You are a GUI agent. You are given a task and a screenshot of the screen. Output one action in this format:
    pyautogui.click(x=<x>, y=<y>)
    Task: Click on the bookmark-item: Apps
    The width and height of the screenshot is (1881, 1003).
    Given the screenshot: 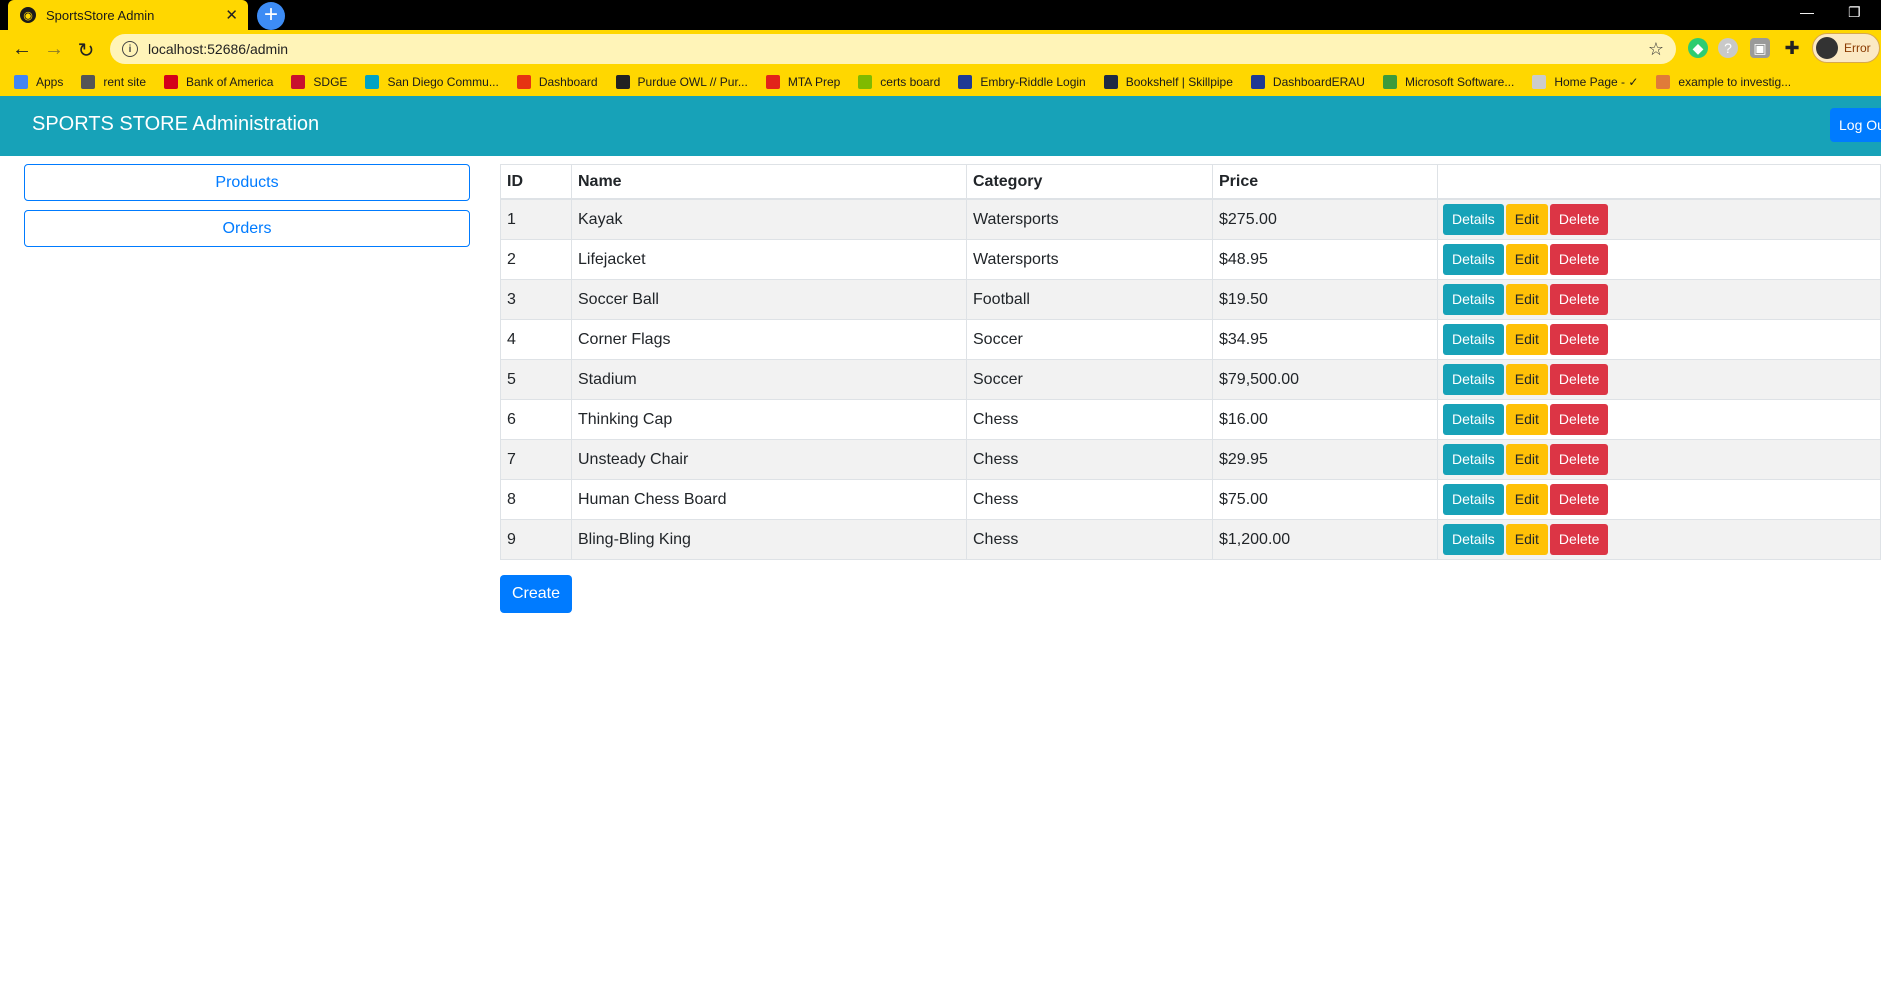 What is the action you would take?
    pyautogui.click(x=38, y=82)
    